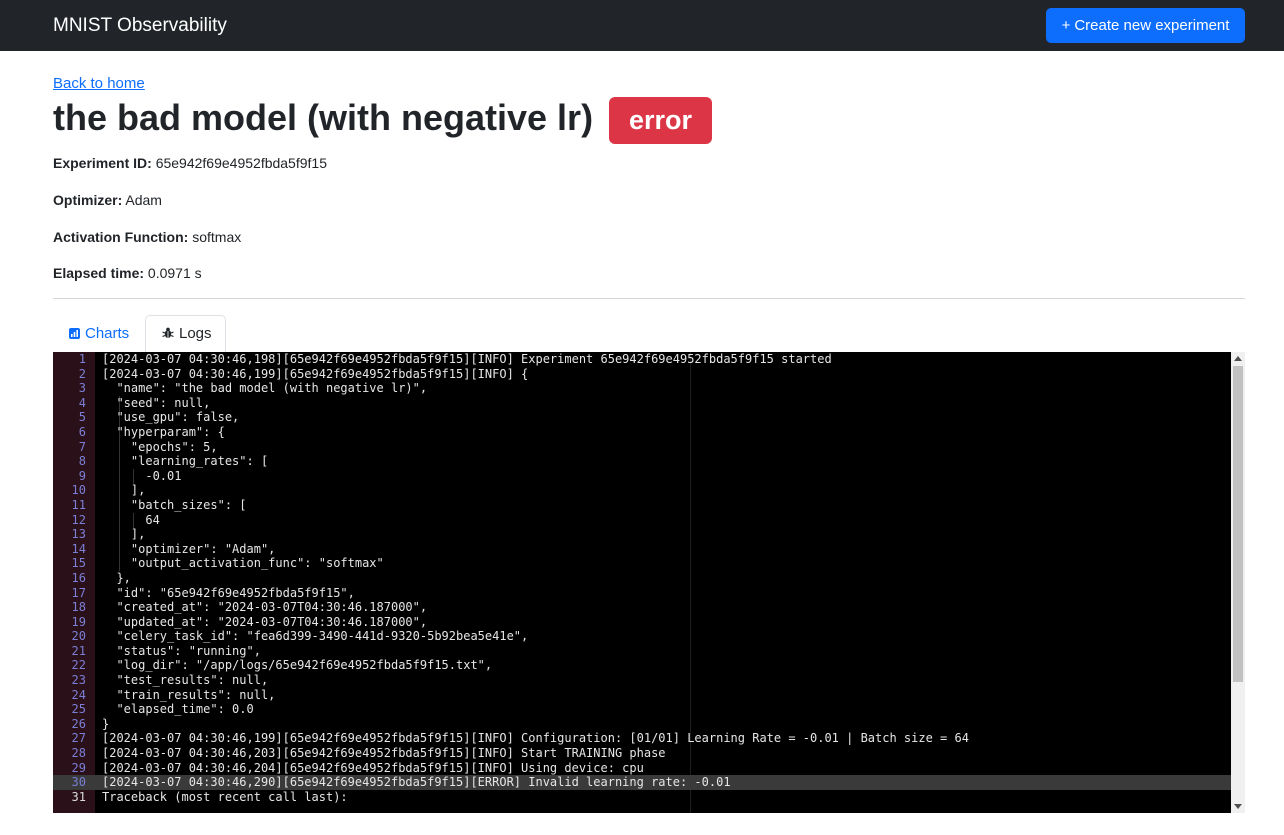 The width and height of the screenshot is (1284, 835). I want to click on line-number: 7, so click(82, 446).